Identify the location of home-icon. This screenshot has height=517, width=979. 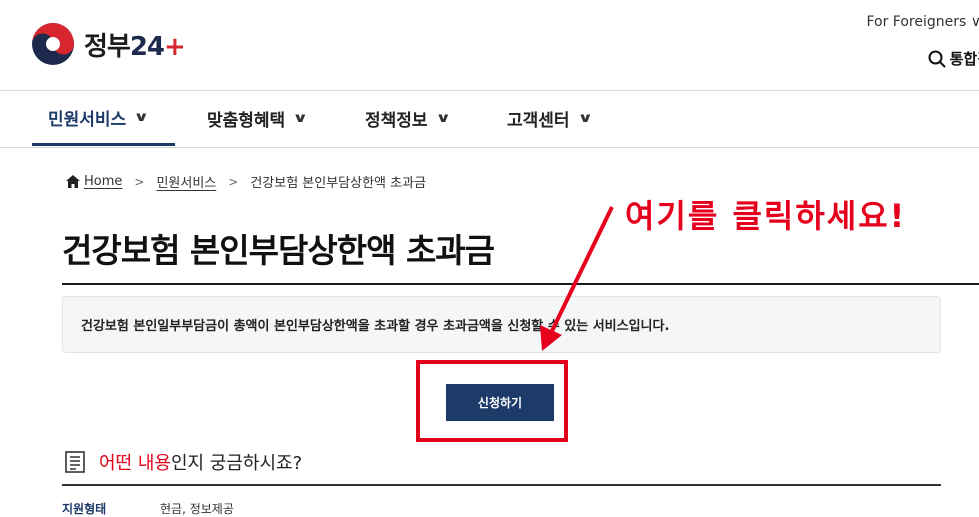
(73, 181).